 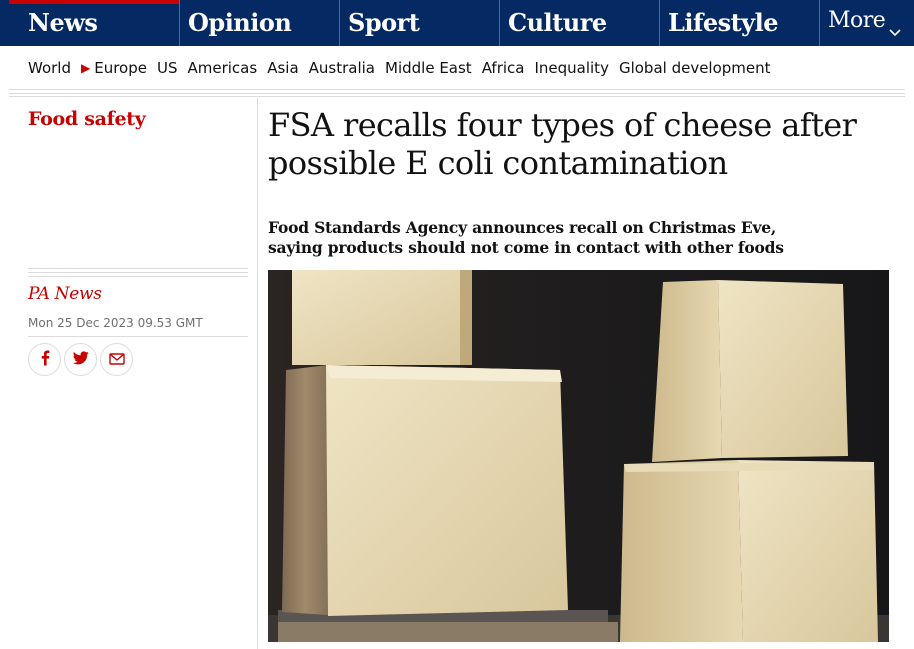 What do you see at coordinates (223, 68) in the screenshot?
I see `subnav-americas: Americas` at bounding box center [223, 68].